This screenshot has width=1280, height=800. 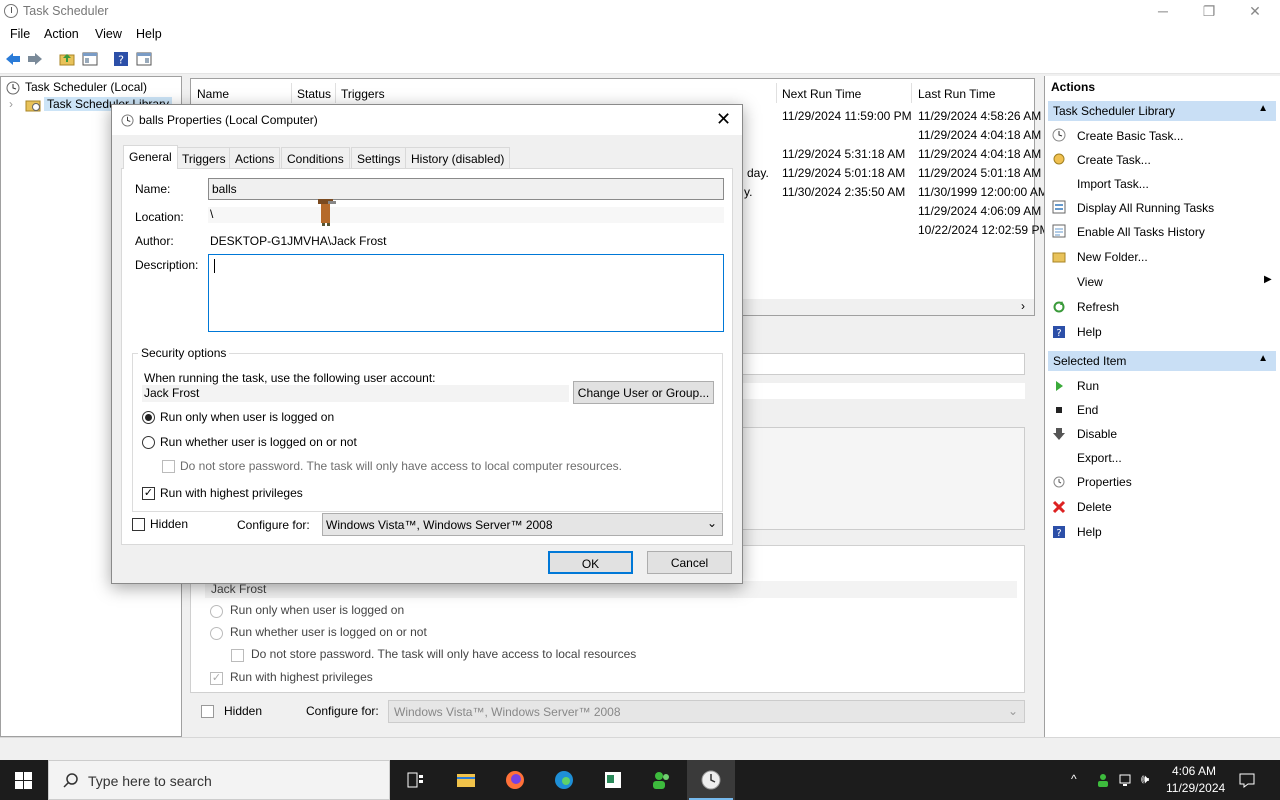 What do you see at coordinates (148, 493) in the screenshot?
I see `highest-privileges-checkbox: ✓` at bounding box center [148, 493].